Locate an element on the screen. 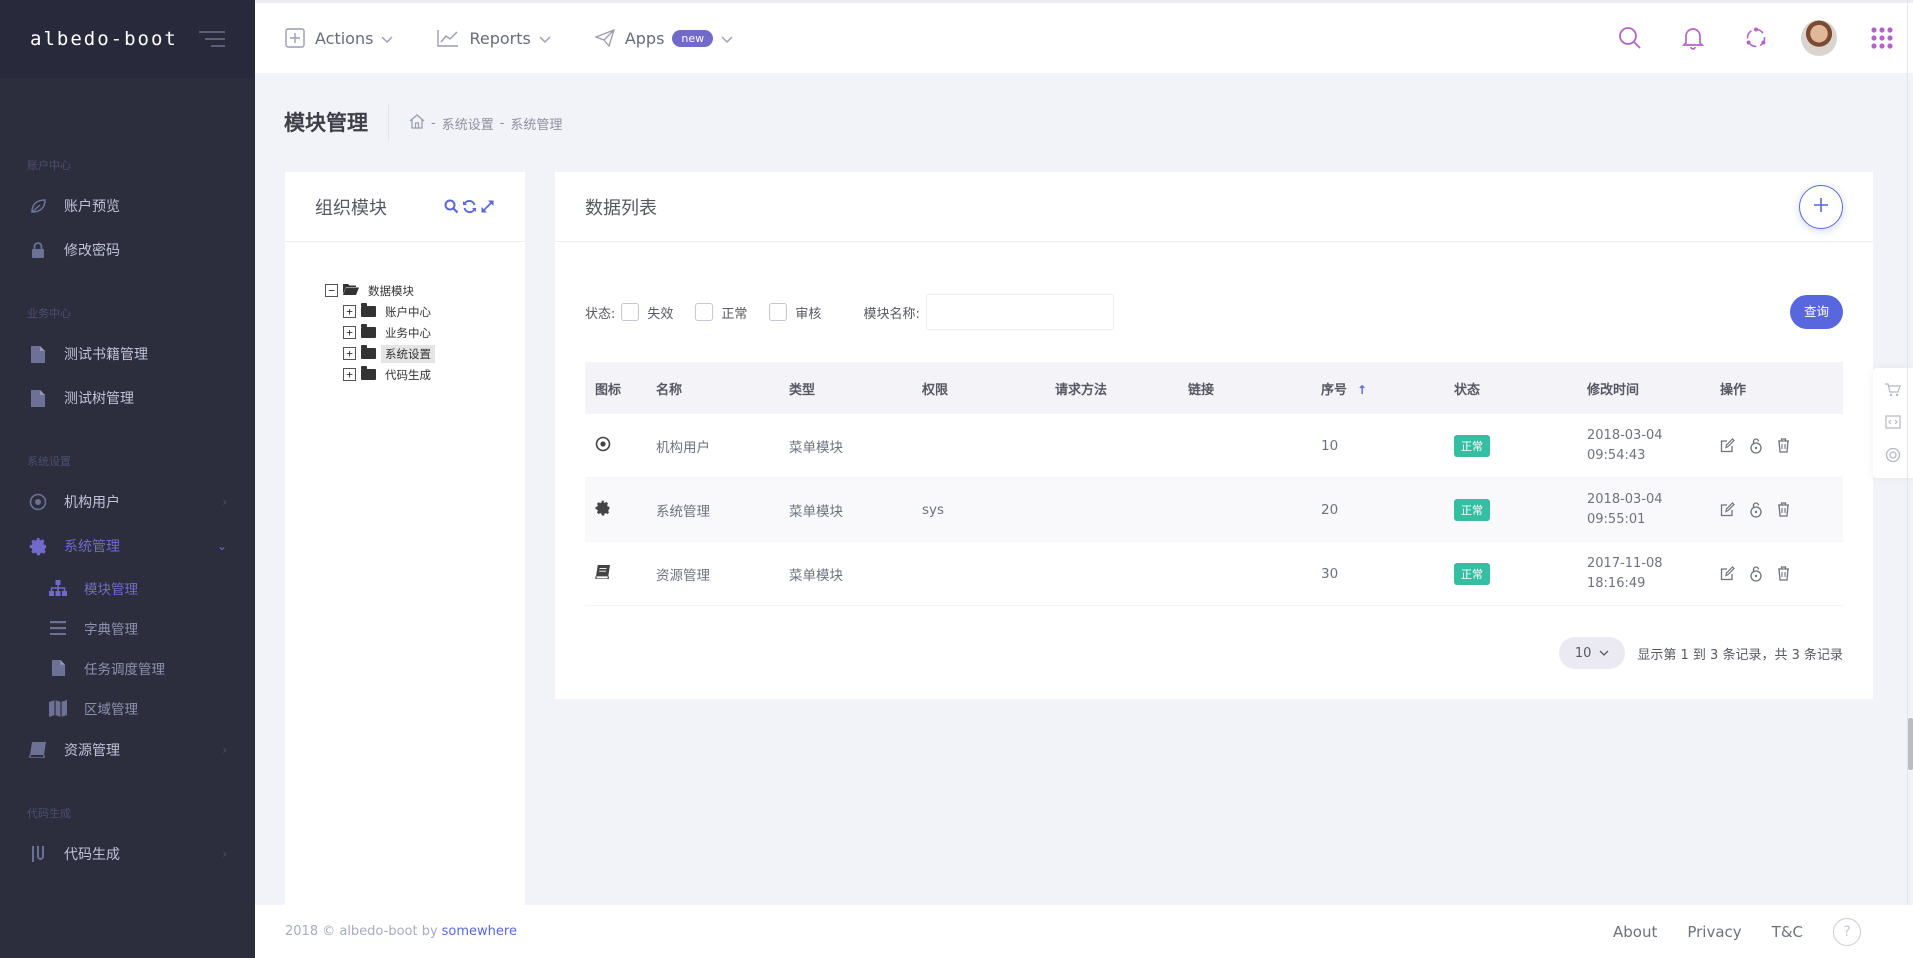 The image size is (1913, 958). sidebar-subitem-module-management: 模块管理 is located at coordinates (127, 588).